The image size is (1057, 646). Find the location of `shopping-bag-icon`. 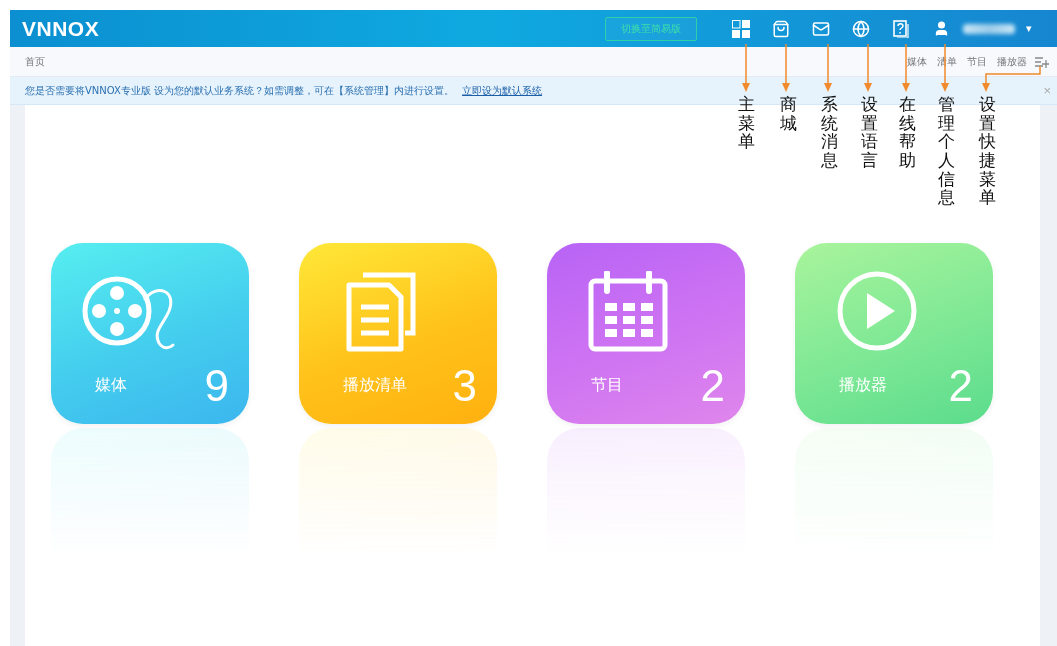

shopping-bag-icon is located at coordinates (781, 28).